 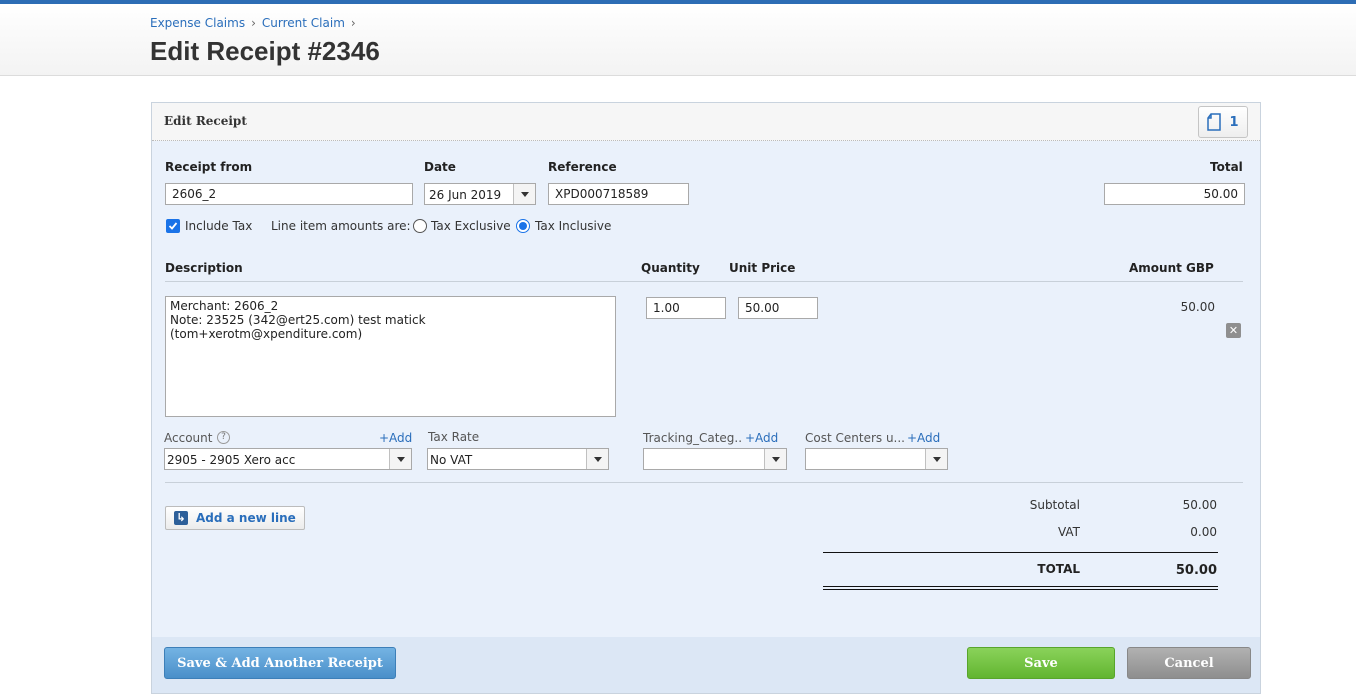 What do you see at coordinates (1226, 167) in the screenshot?
I see `total-label: Total` at bounding box center [1226, 167].